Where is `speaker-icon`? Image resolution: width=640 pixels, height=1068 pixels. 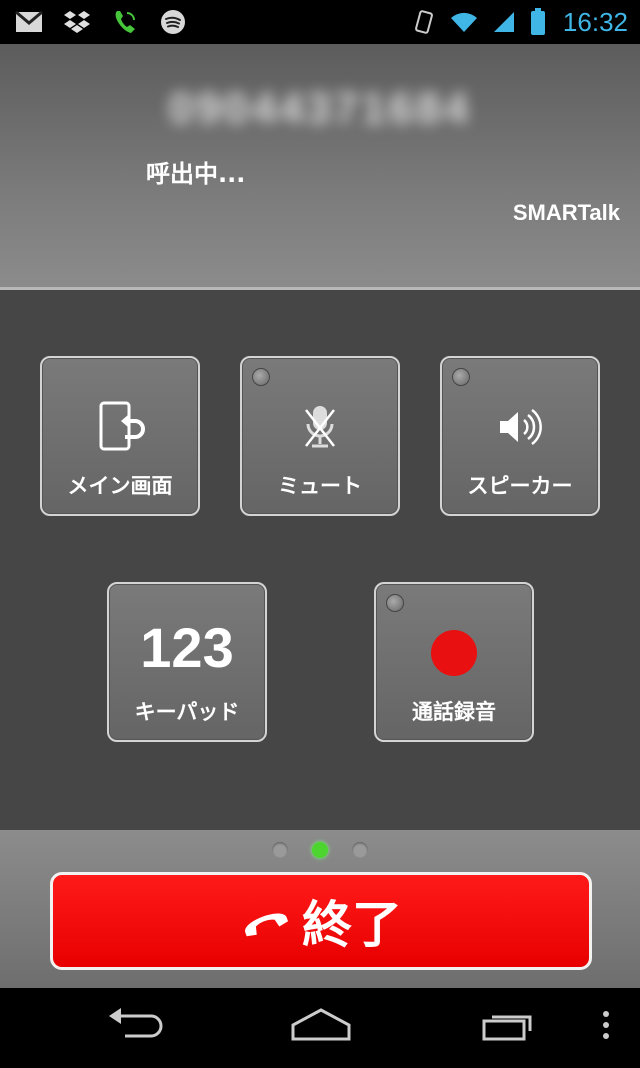
speaker-icon is located at coordinates (520, 427).